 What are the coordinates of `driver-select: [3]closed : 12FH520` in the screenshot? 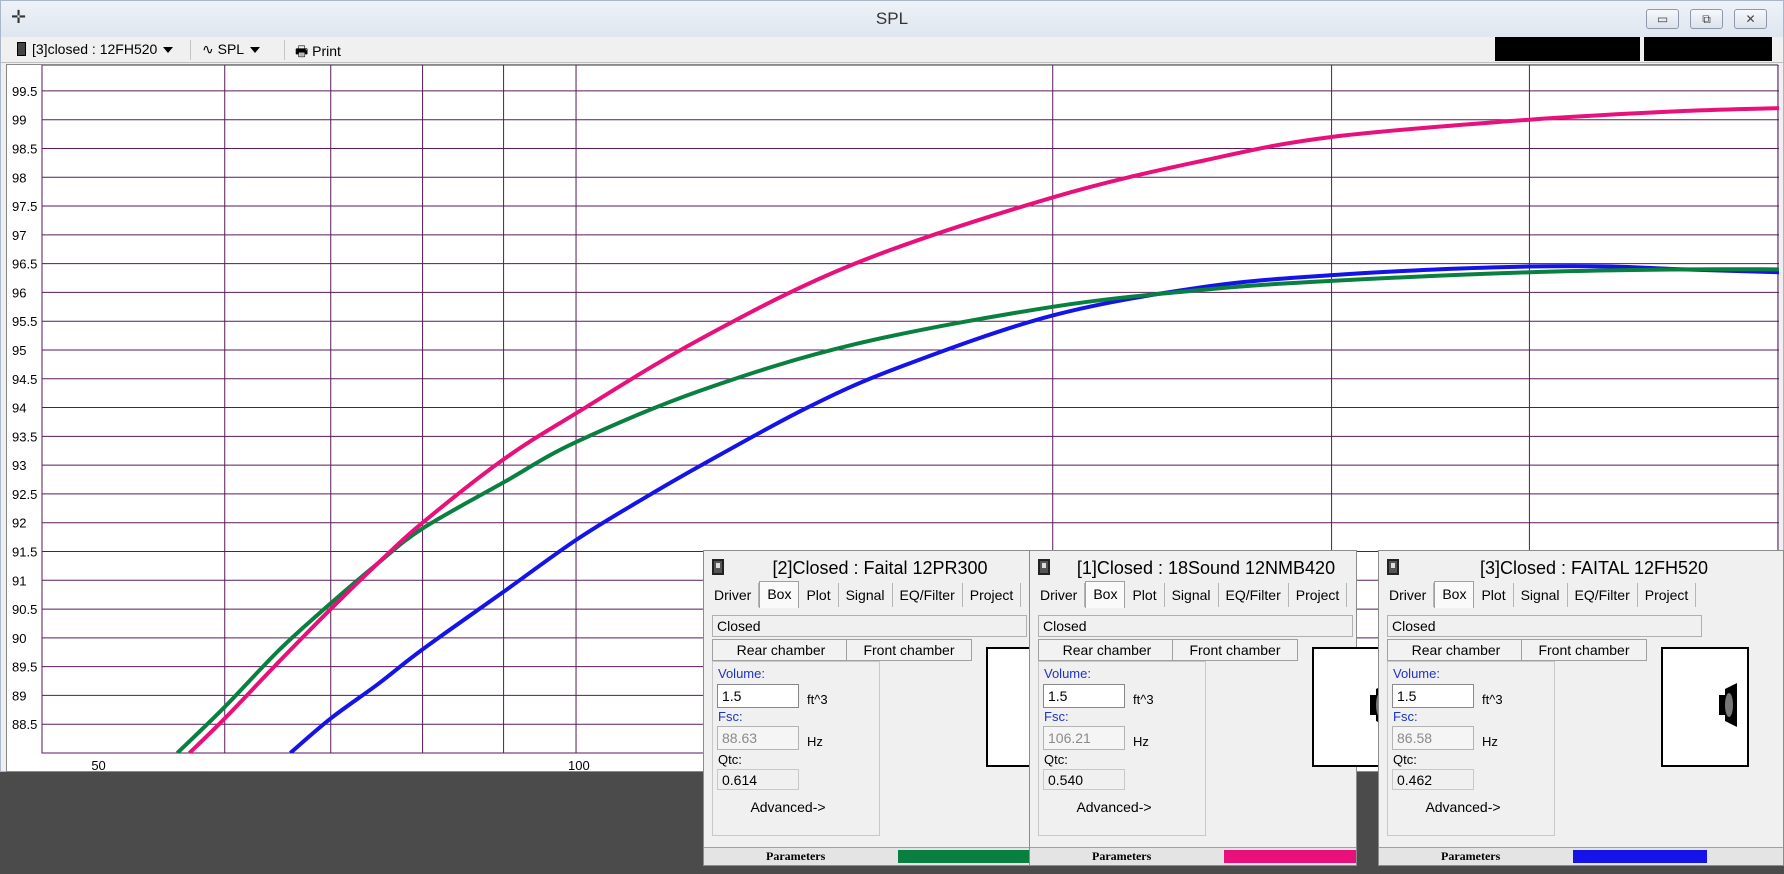 It's located at (95, 49).